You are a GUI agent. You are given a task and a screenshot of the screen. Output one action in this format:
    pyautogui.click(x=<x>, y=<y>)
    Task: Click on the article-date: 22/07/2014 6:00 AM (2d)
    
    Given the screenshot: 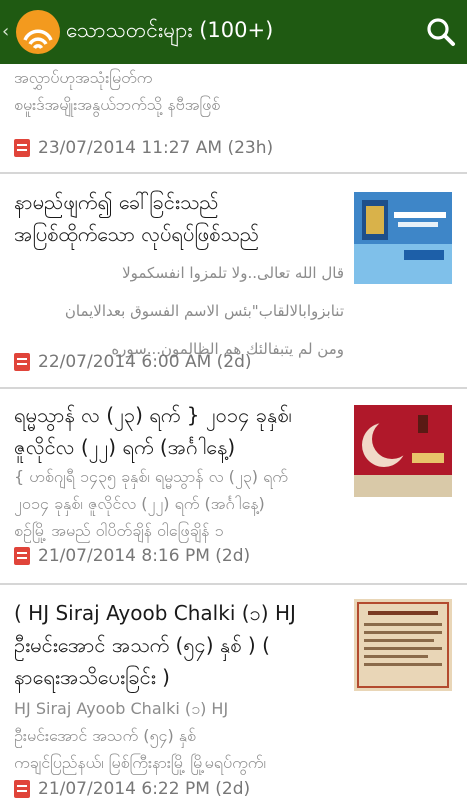 What is the action you would take?
    pyautogui.click(x=145, y=362)
    